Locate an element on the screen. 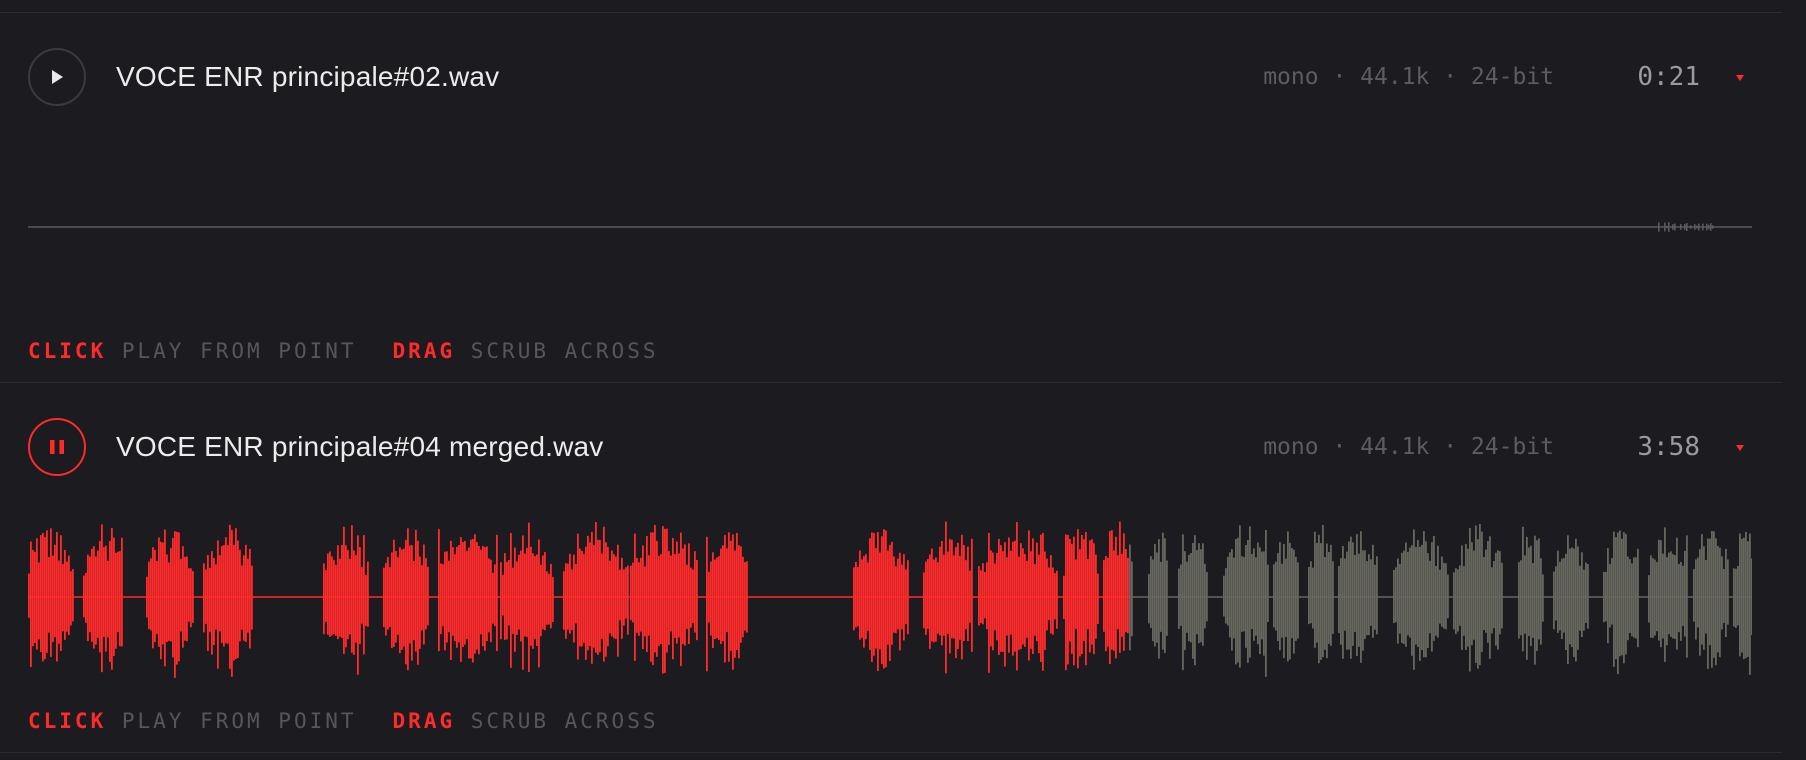 Image resolution: width=1806 pixels, height=760 pixels. track-duration: 0:21 is located at coordinates (1668, 77).